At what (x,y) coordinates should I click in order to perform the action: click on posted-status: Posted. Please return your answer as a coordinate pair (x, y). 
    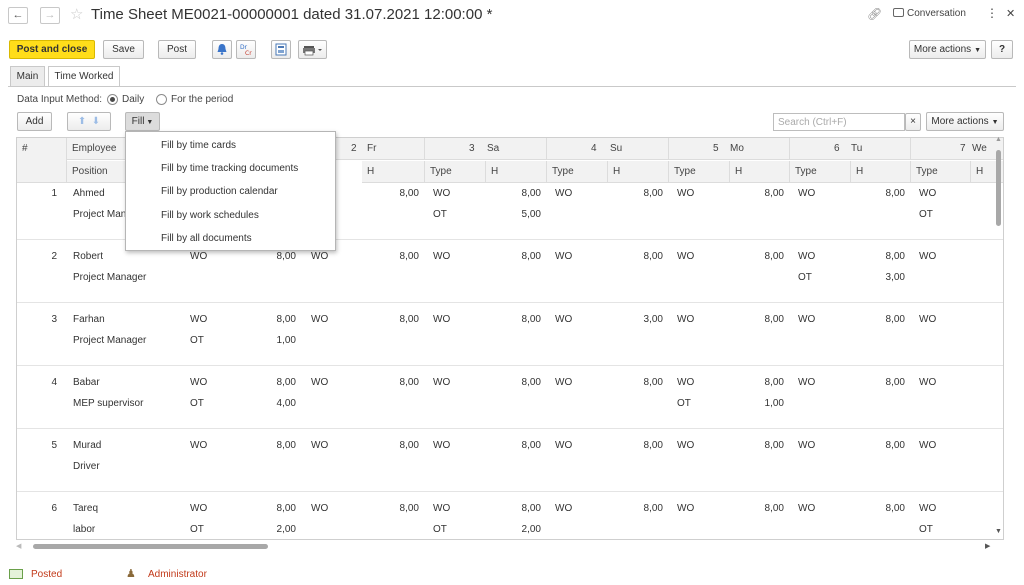
    Looking at the image, I should click on (46, 574).